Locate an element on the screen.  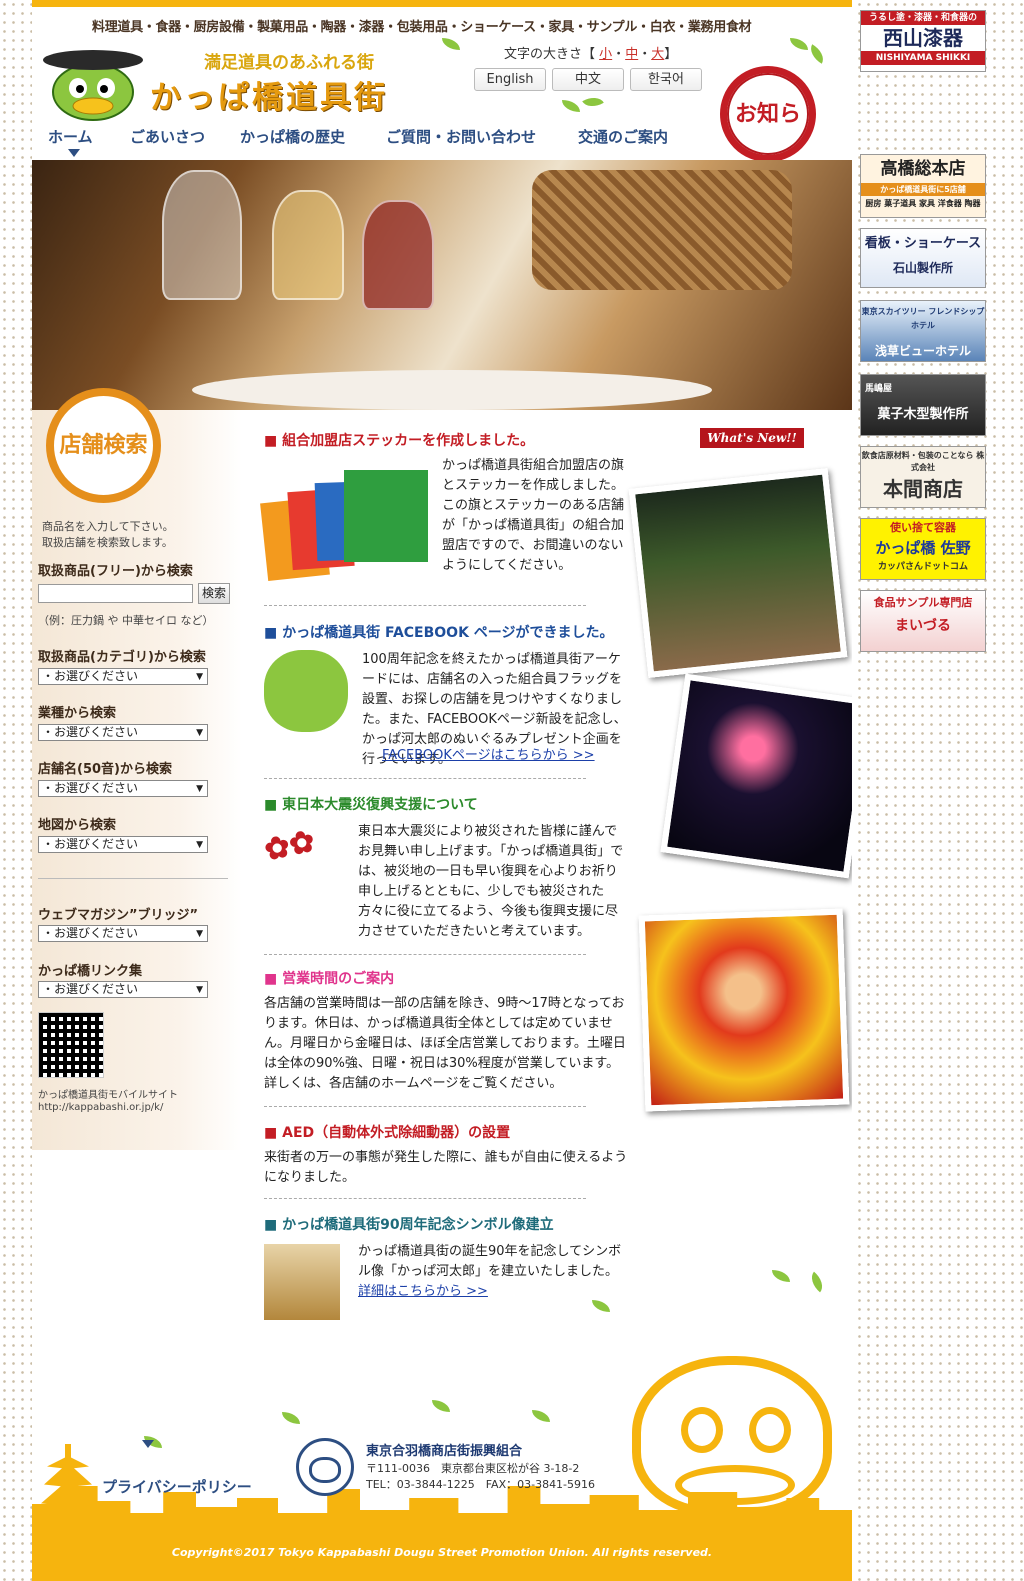
ad-honma-shoten: 飲食店原材料・包装のことなら 株式会社 本間商店 is located at coordinates (923, 477).